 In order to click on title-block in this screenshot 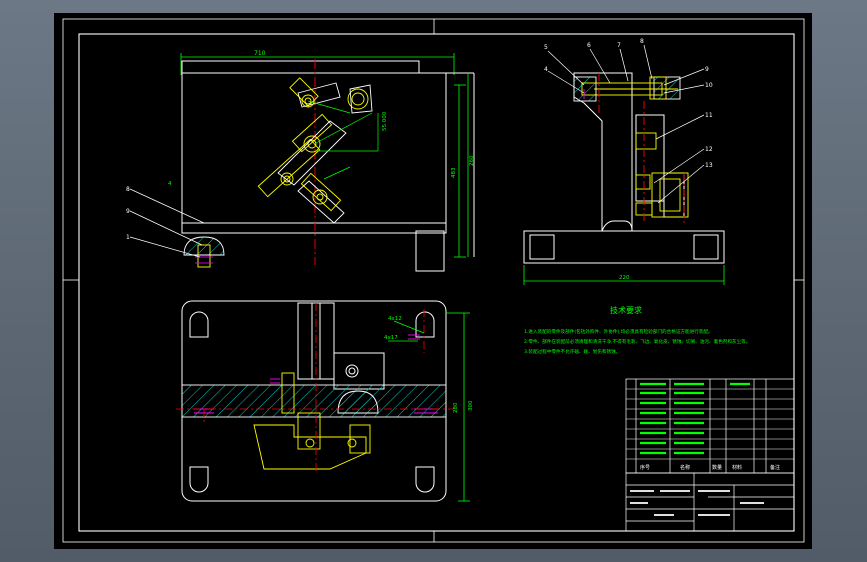, I will do `click(710, 502)`.